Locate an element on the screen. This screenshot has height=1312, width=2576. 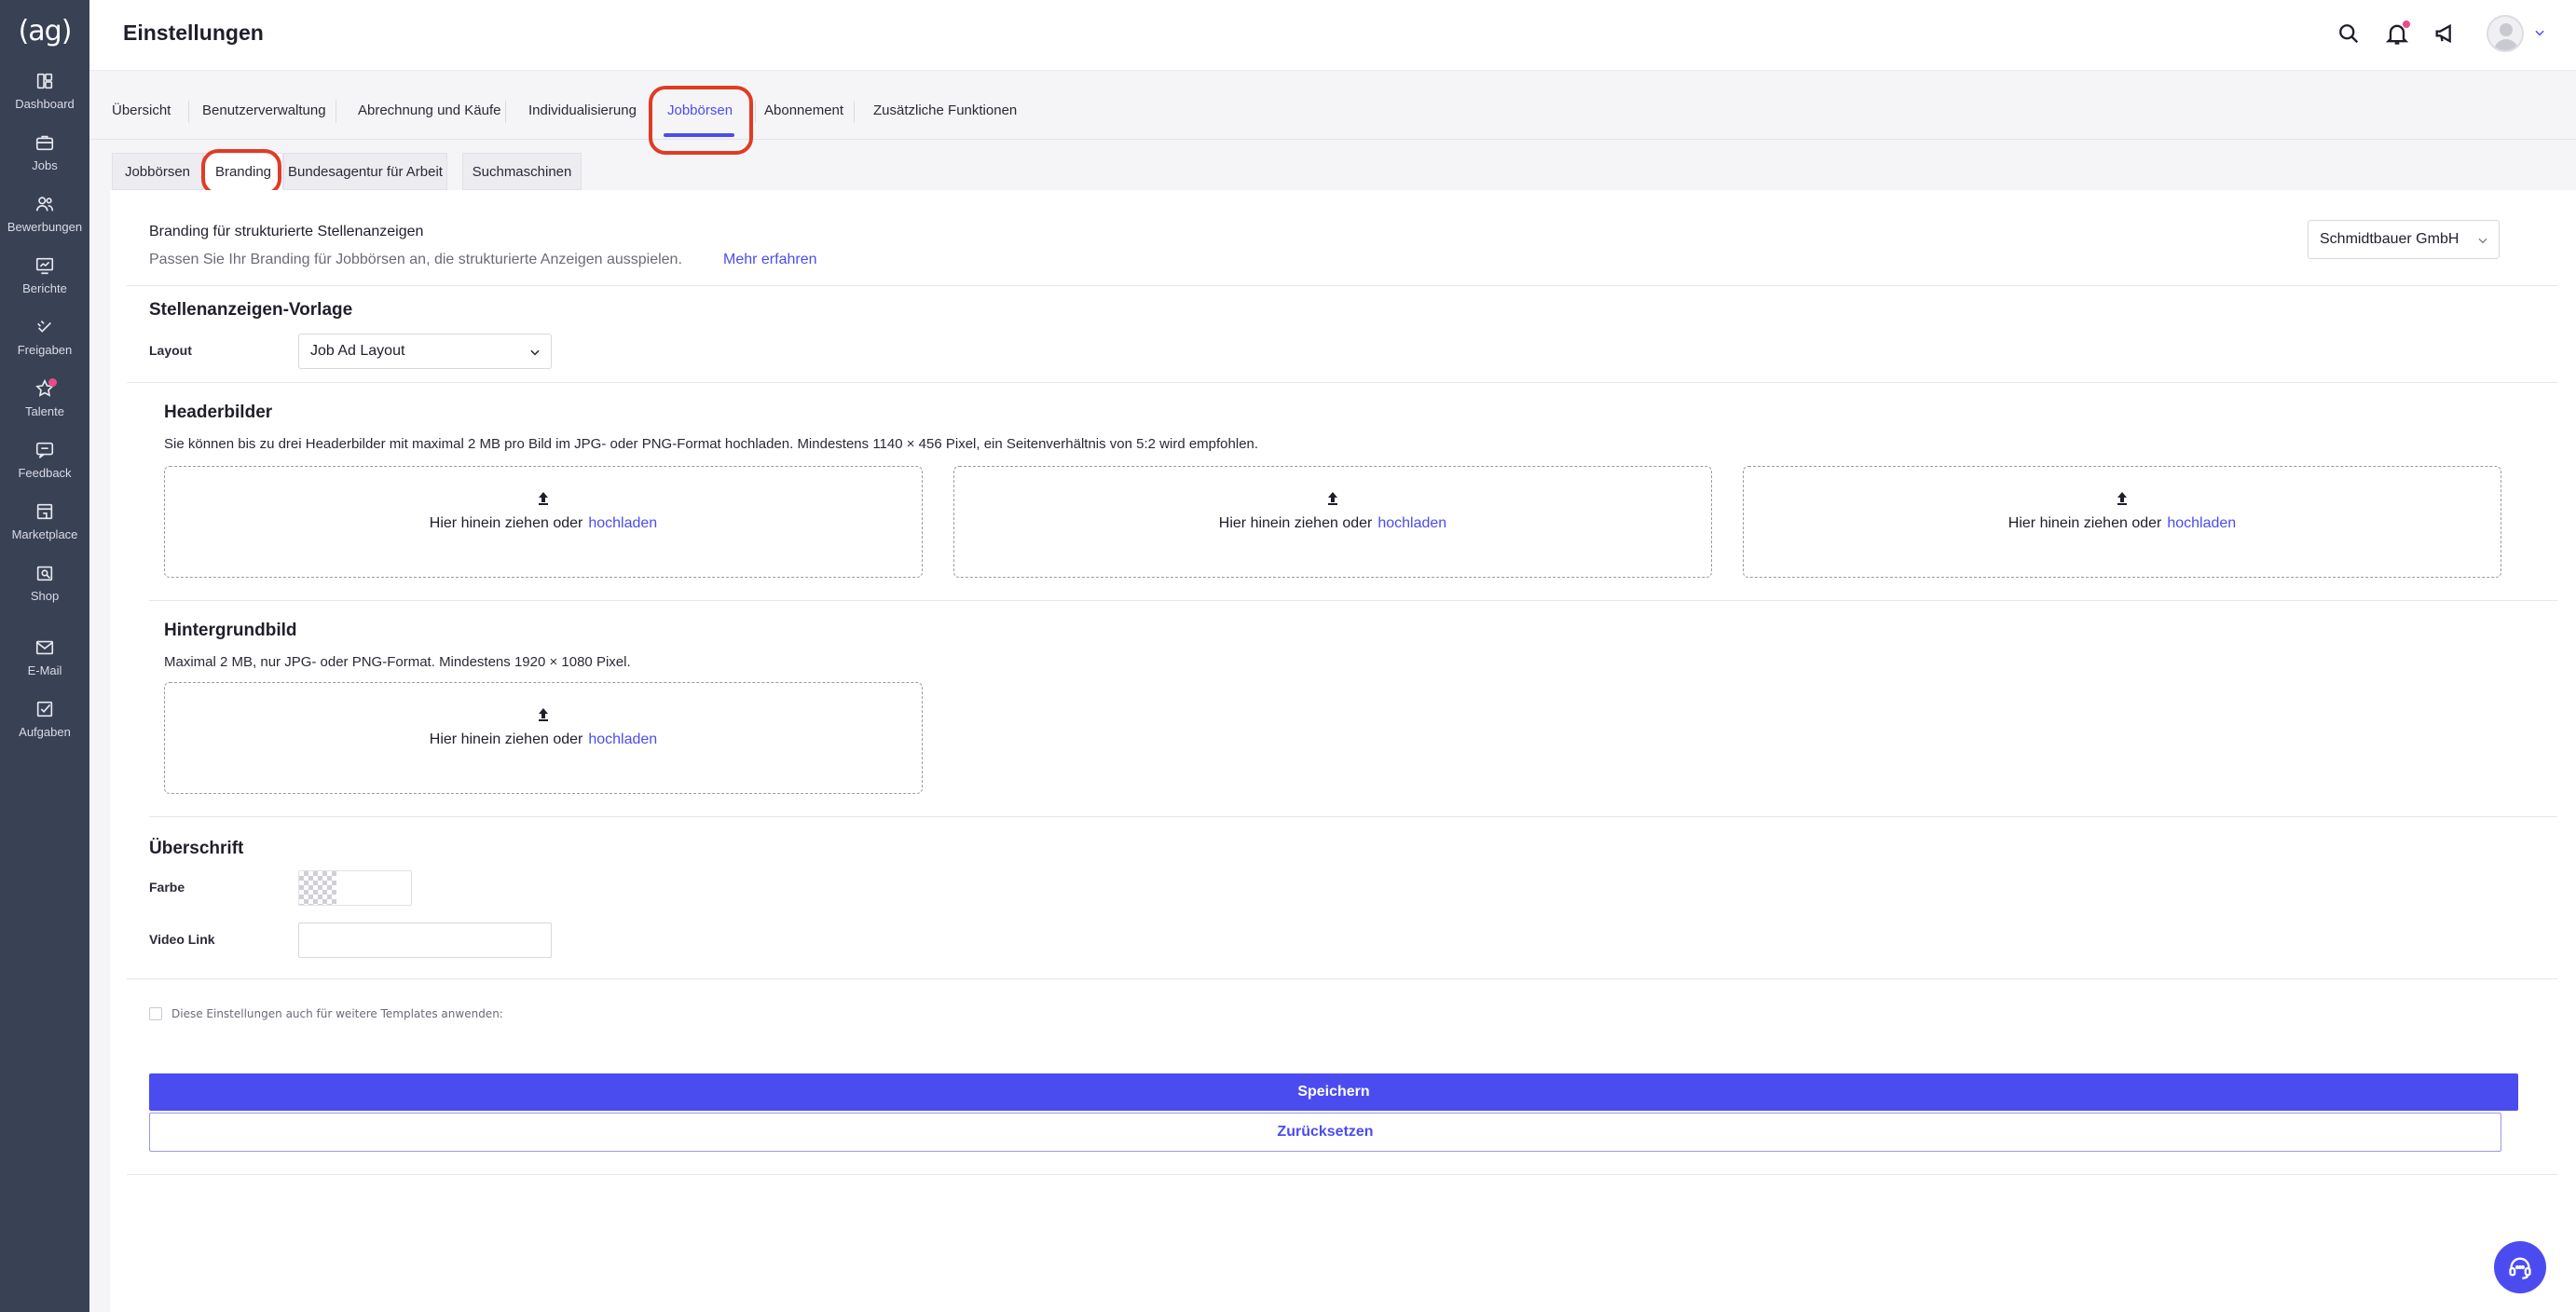
app-logo: (ag) is located at coordinates (45, 31).